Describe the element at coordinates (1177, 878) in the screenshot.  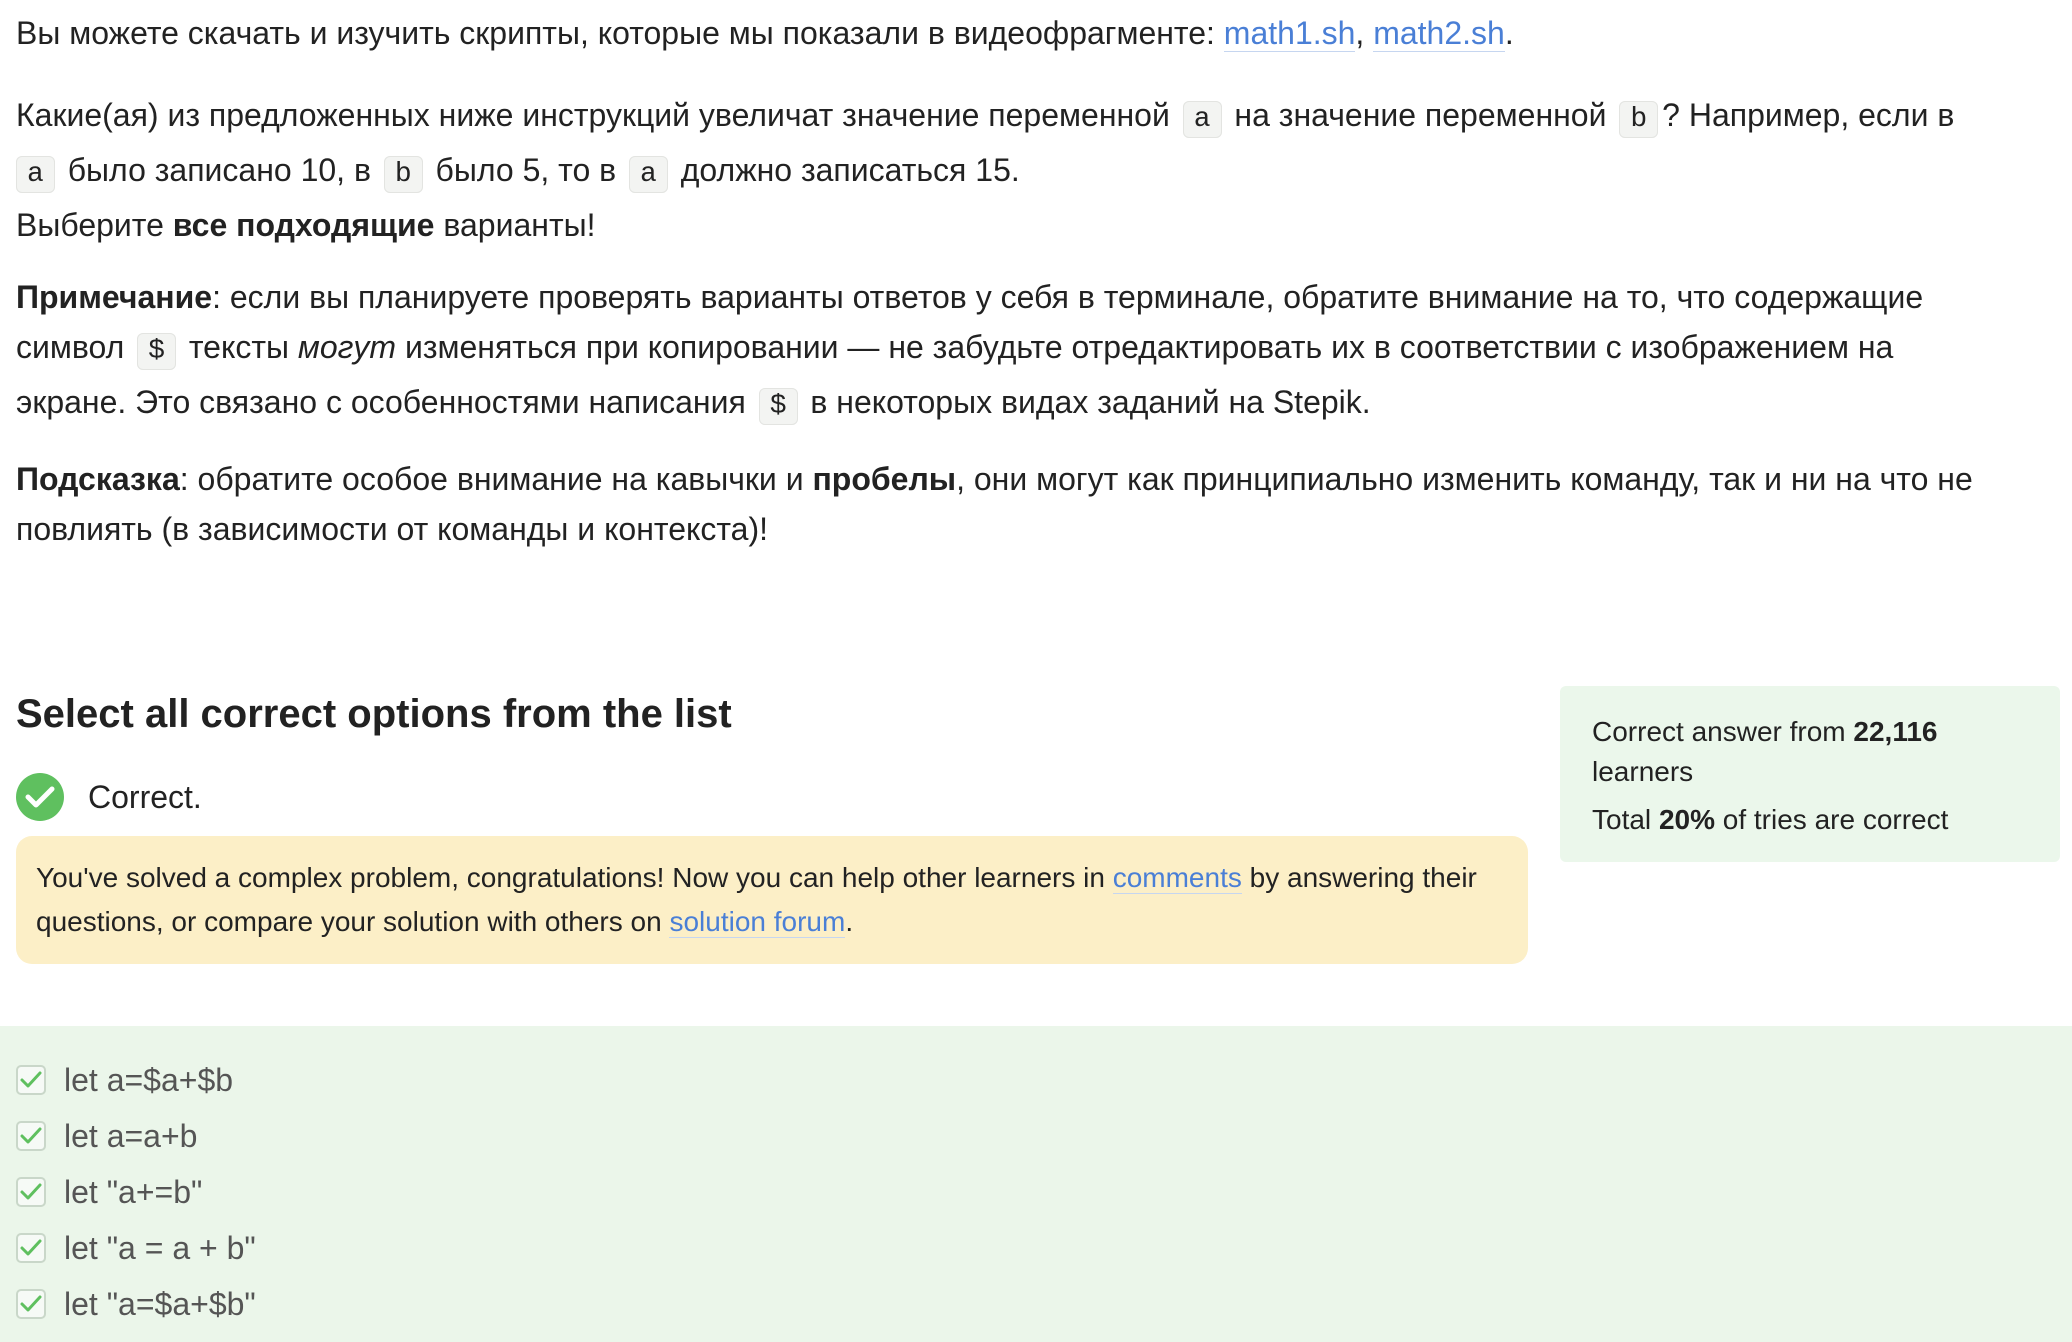
I see `comments-link: comments` at that location.